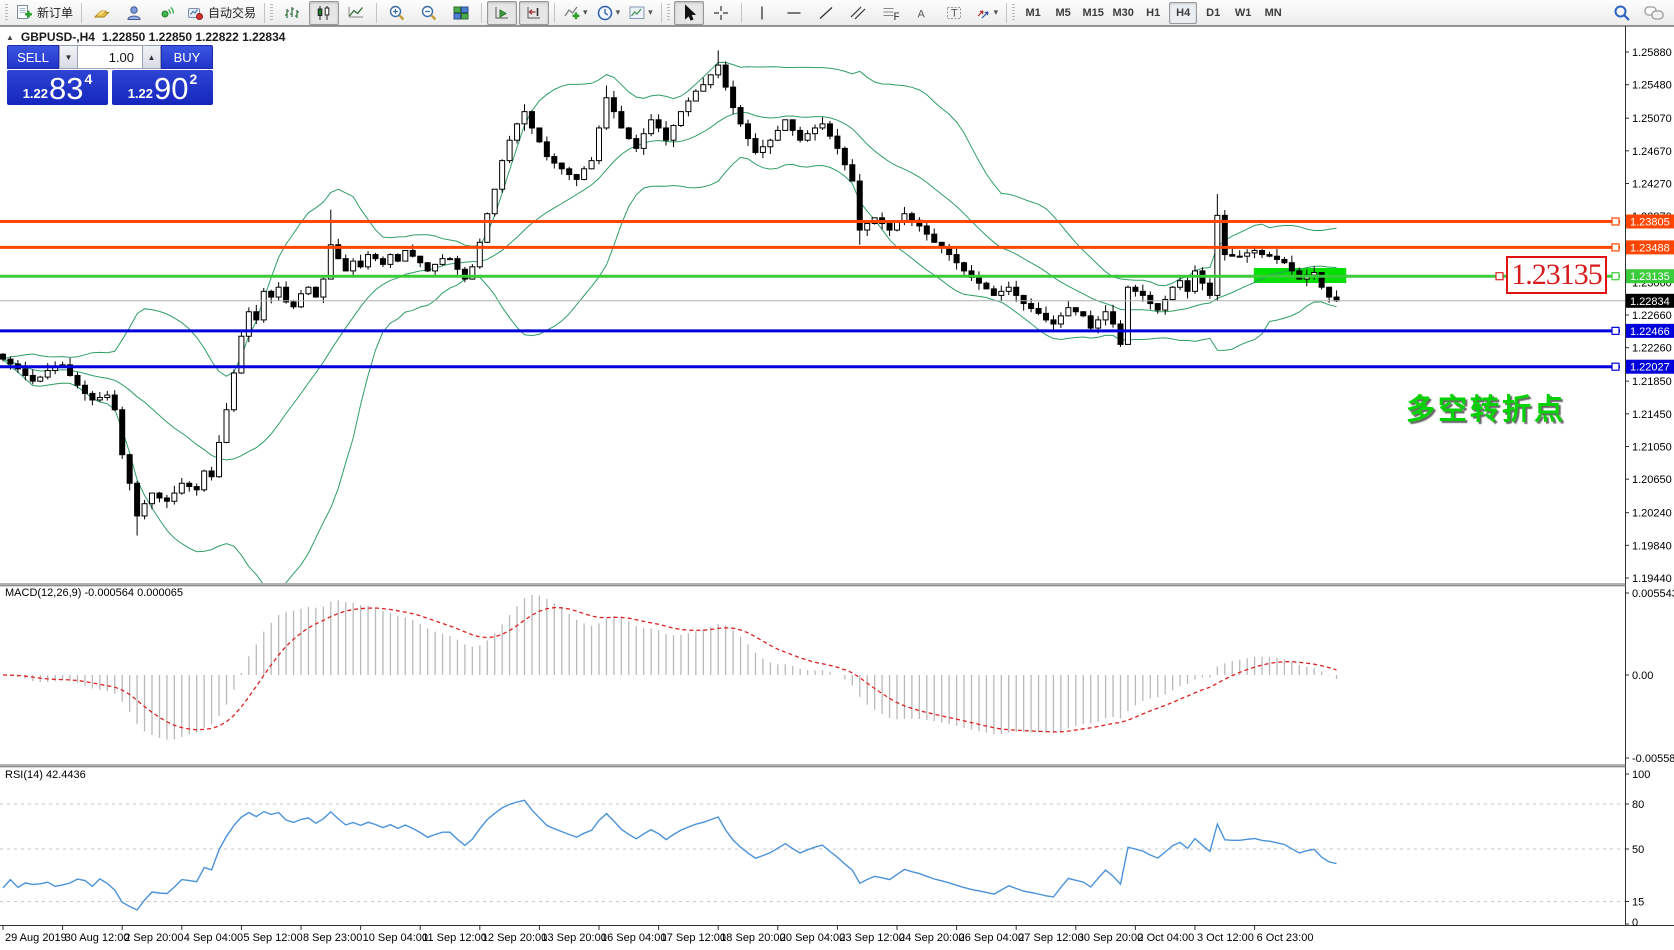 The height and width of the screenshot is (950, 1674). Describe the element at coordinates (1652, 514) in the screenshot. I see `svg-text: 1.20240` at that location.